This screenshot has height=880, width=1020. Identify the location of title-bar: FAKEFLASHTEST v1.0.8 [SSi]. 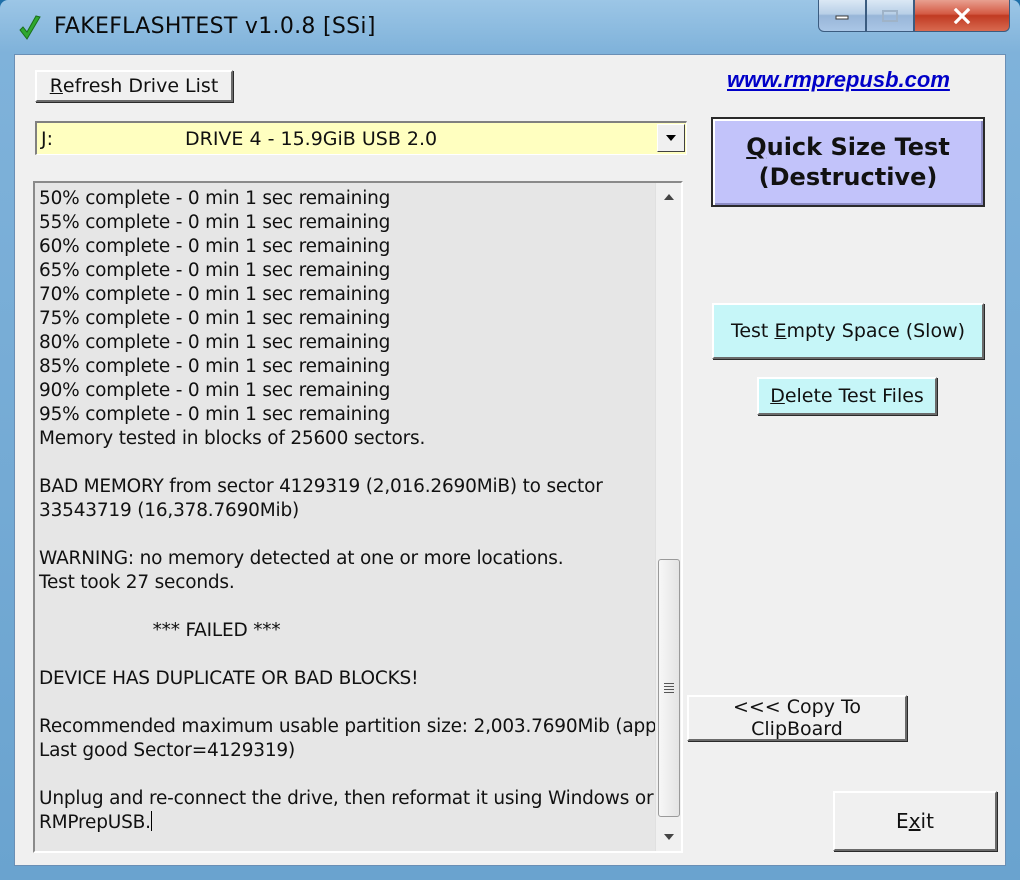
(510, 27).